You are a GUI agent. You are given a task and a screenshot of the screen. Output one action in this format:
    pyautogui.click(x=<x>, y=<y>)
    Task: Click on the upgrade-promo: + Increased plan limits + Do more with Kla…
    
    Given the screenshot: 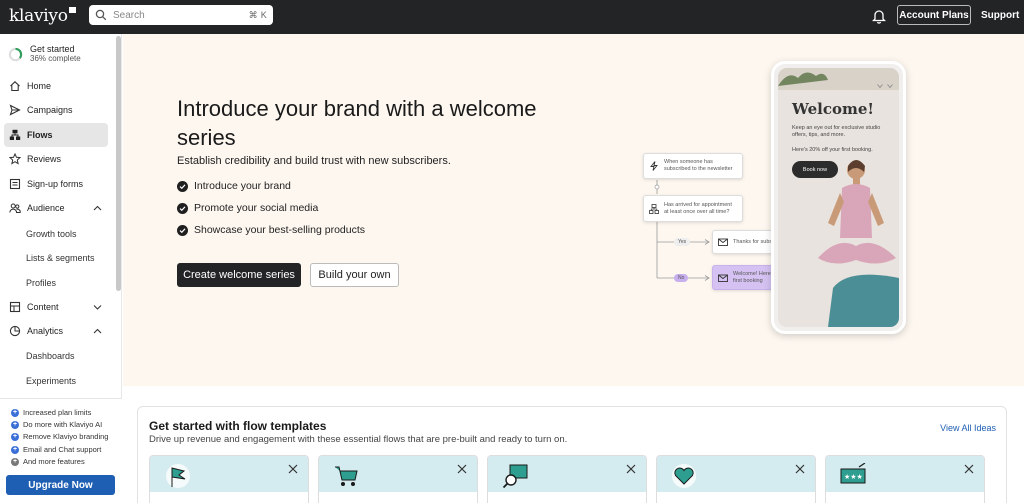 What is the action you would take?
    pyautogui.click(x=61, y=450)
    